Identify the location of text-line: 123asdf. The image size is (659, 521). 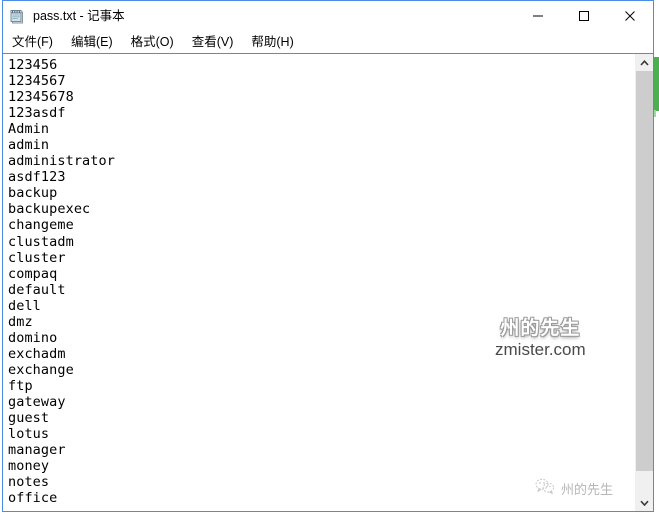
(37, 113).